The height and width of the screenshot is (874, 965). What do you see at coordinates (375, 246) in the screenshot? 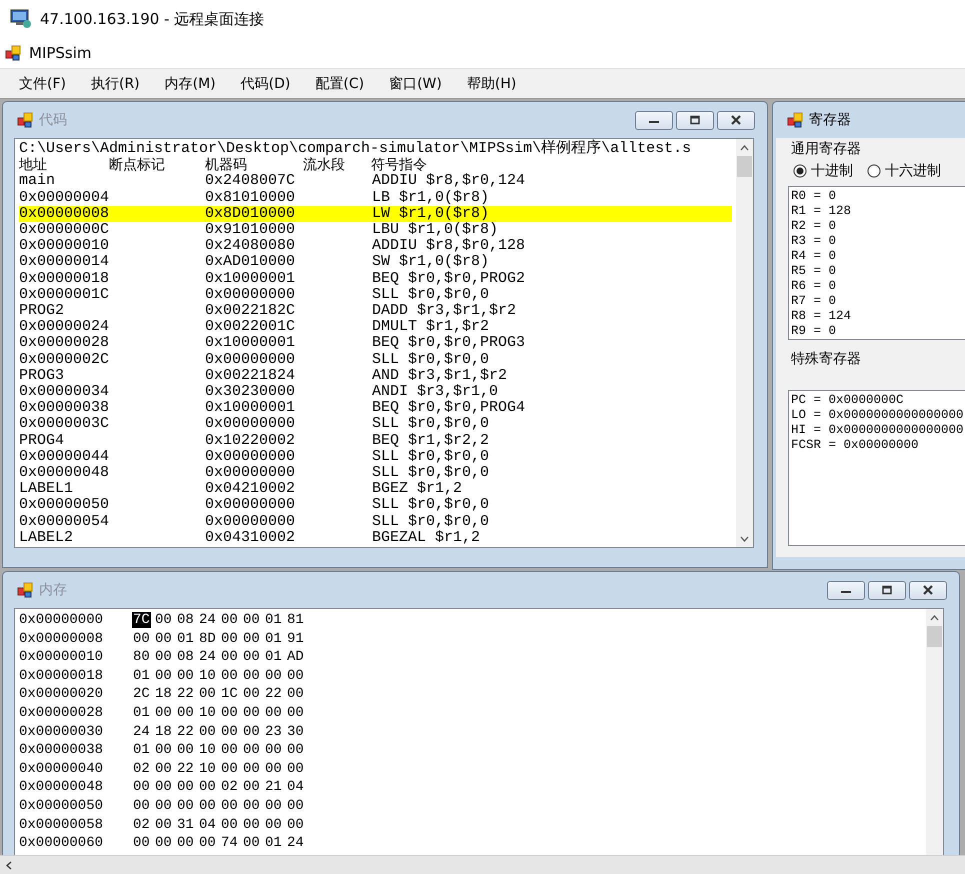
I see `code-row: 0x00000010 0x24080080 ADDIU $r8,$r0,128` at bounding box center [375, 246].